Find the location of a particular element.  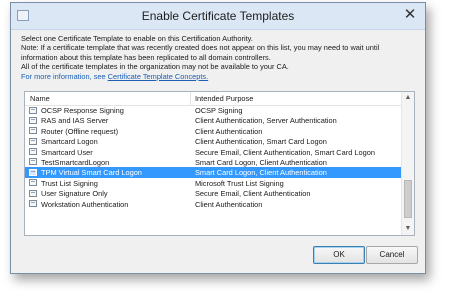

template-name: OCSP Response Signing is located at coordinates (82, 110).